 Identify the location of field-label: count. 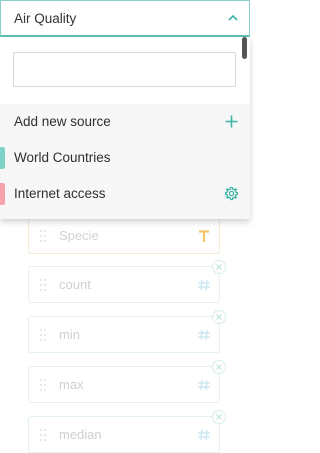
(75, 284).